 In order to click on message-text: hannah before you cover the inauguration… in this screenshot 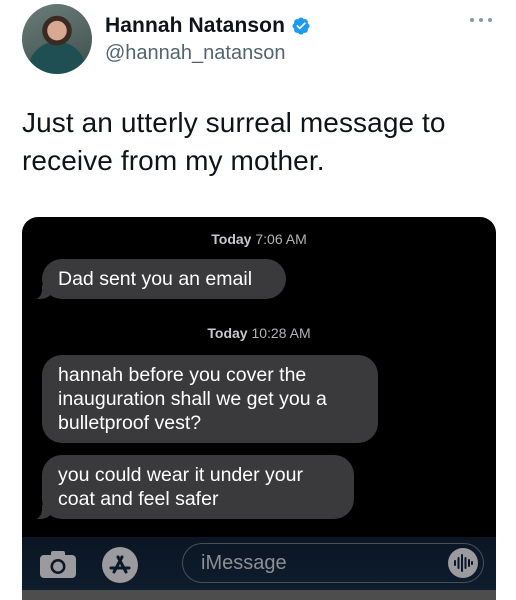, I will do `click(192, 399)`.